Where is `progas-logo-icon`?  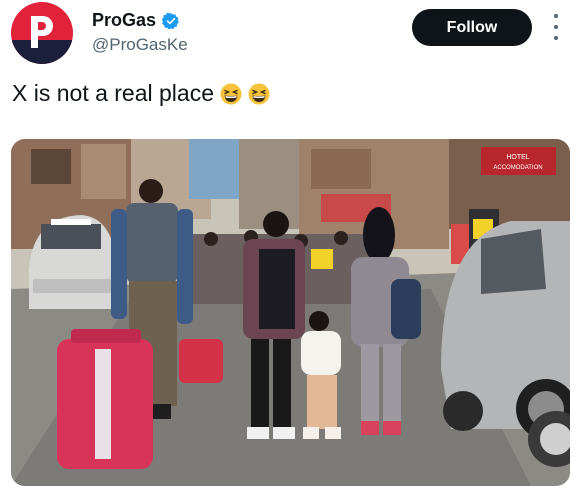
progas-logo-icon is located at coordinates (42, 32).